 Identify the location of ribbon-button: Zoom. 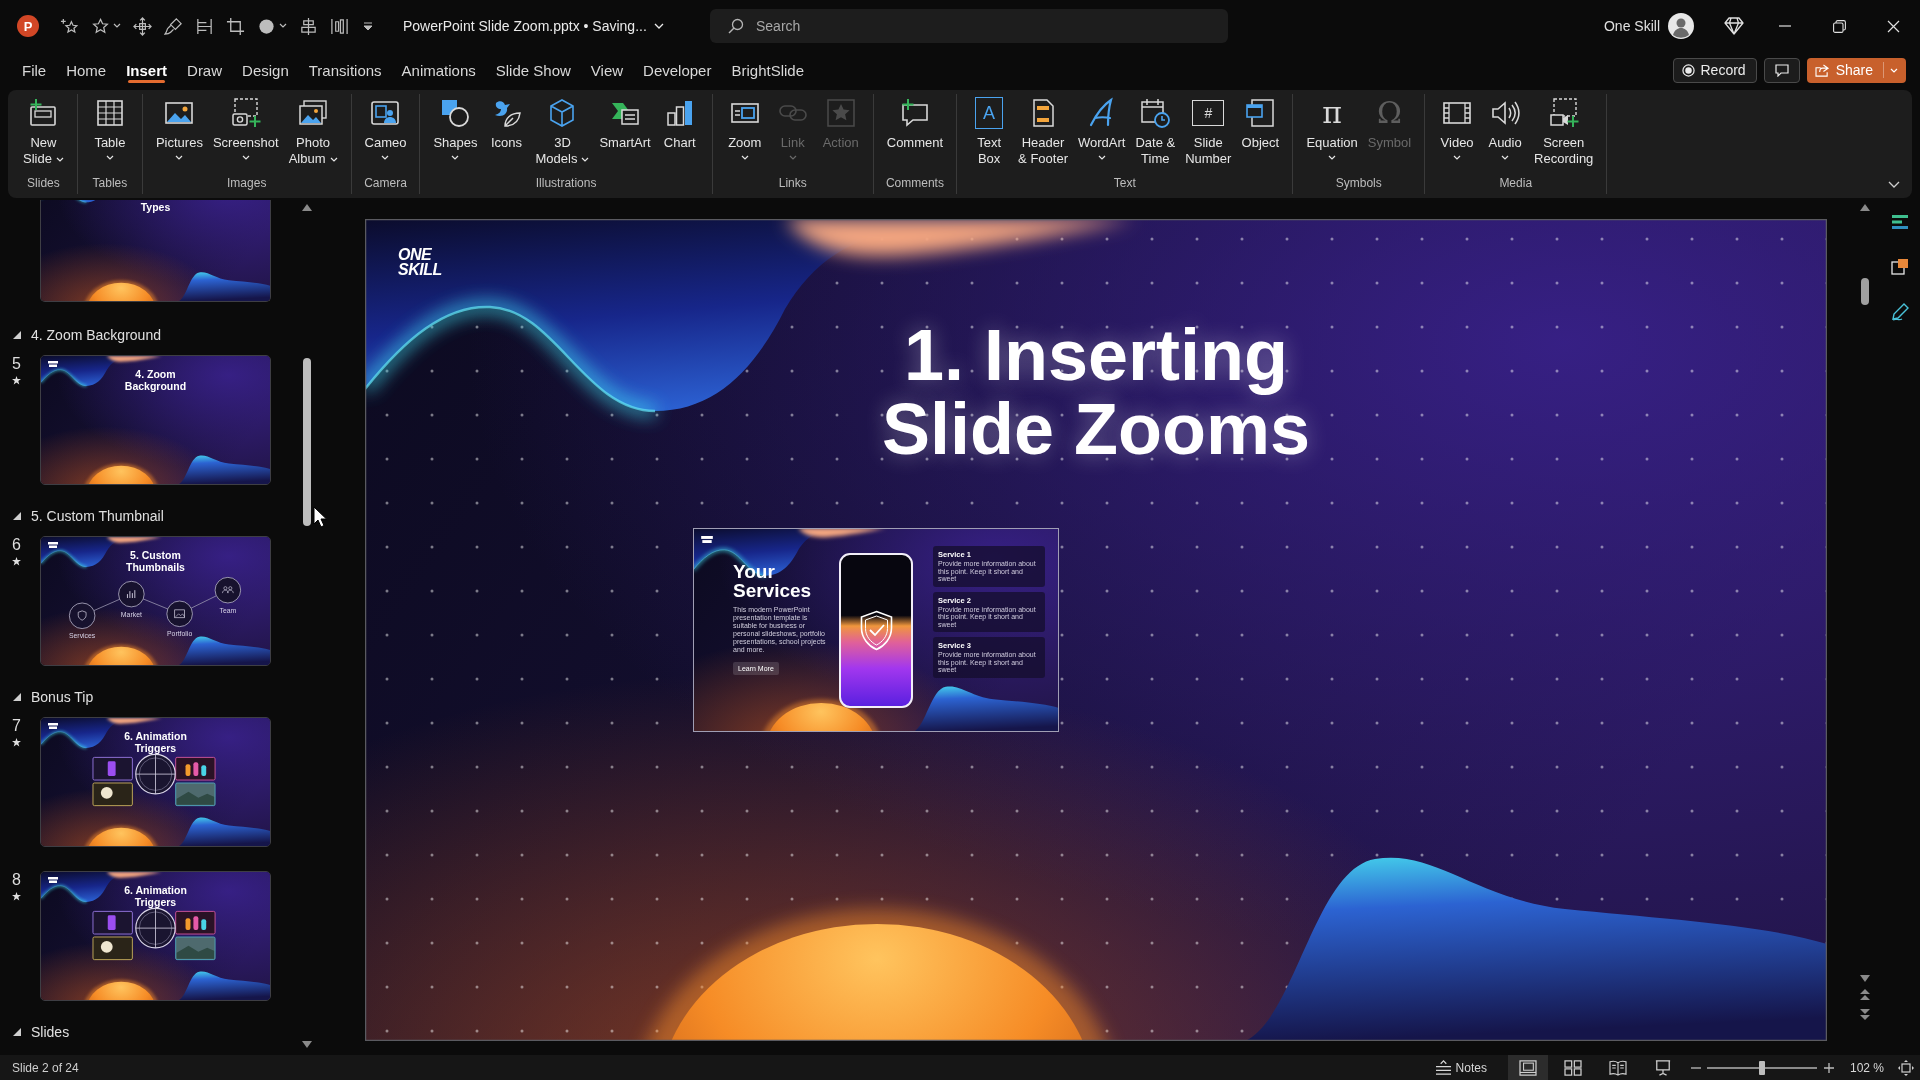
(744, 128).